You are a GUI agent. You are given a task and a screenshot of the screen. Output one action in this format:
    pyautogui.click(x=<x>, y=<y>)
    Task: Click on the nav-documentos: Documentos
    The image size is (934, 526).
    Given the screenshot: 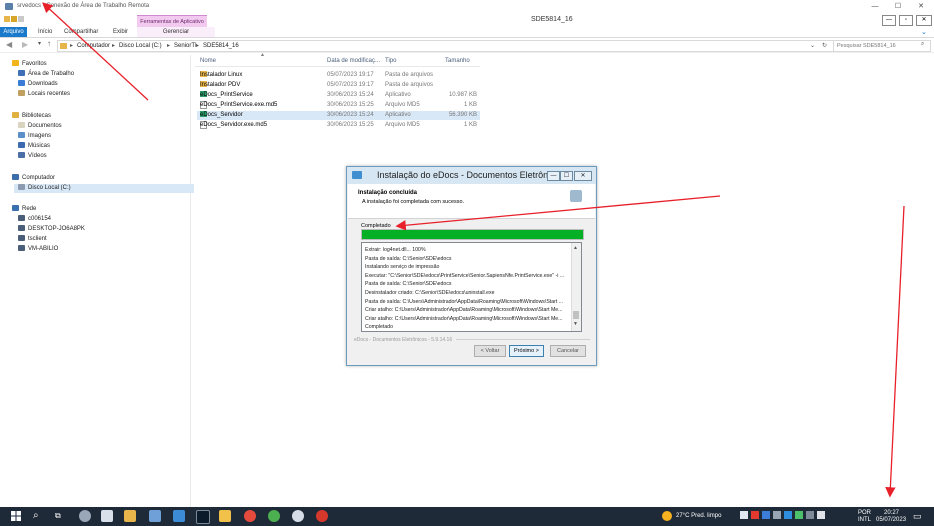 What is the action you would take?
    pyautogui.click(x=40, y=126)
    